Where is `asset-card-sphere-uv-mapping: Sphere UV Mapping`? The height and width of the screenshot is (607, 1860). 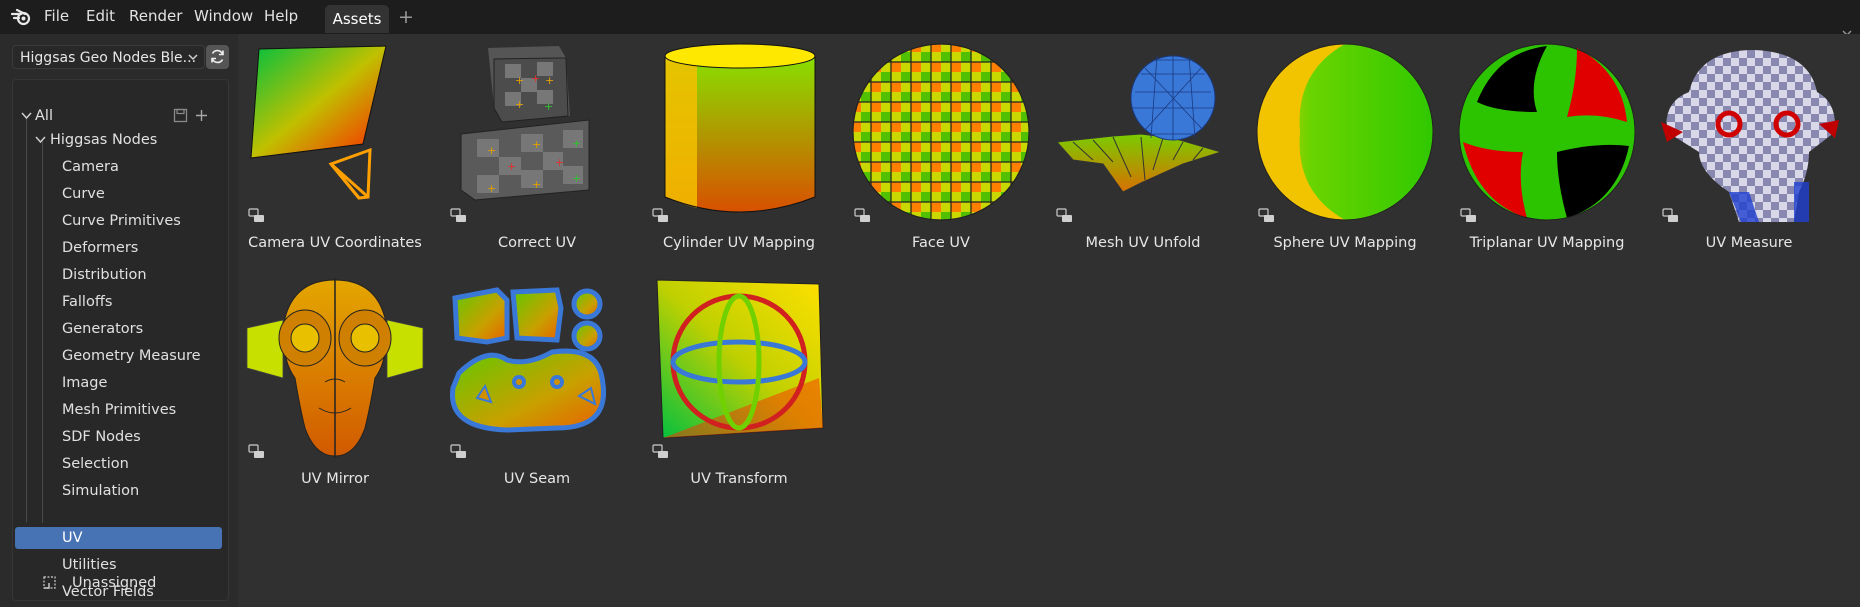
asset-card-sphere-uv-mapping: Sphere UV Mapping is located at coordinates (1345, 150).